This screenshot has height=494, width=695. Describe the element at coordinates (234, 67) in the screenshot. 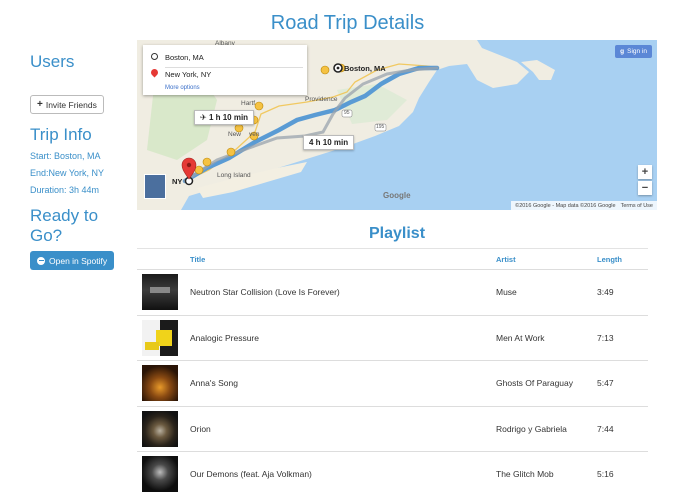

I see `directions-divider` at that location.